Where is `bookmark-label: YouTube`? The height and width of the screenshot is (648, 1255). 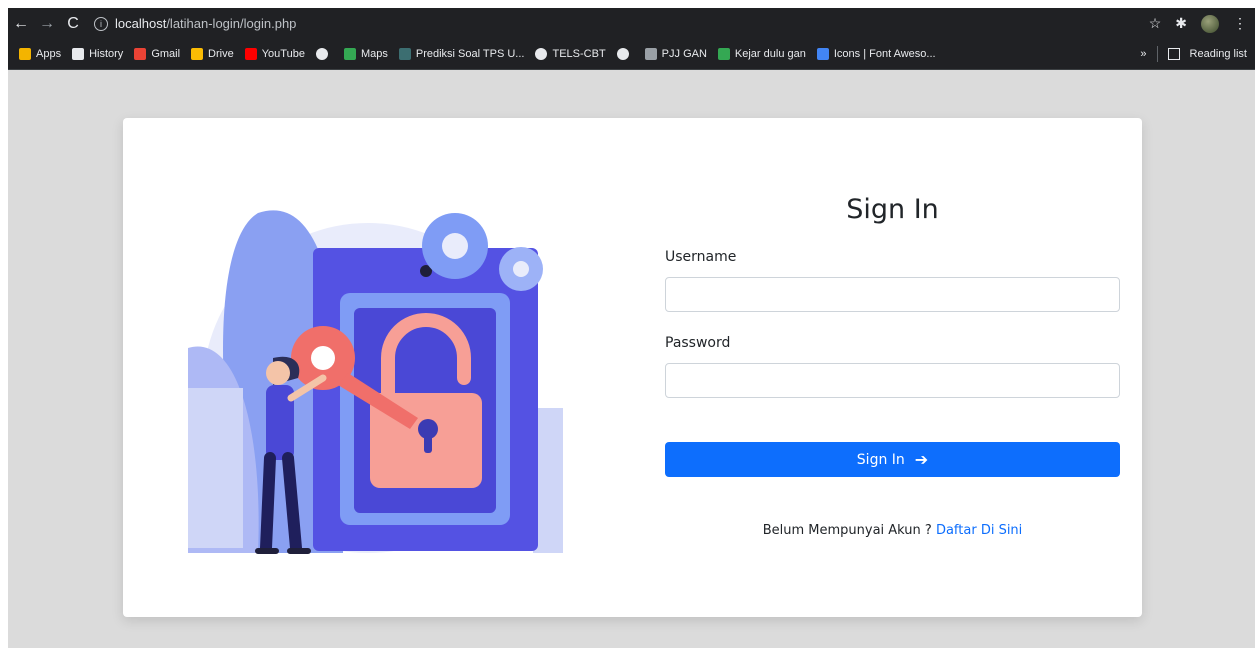 bookmark-label: YouTube is located at coordinates (283, 54).